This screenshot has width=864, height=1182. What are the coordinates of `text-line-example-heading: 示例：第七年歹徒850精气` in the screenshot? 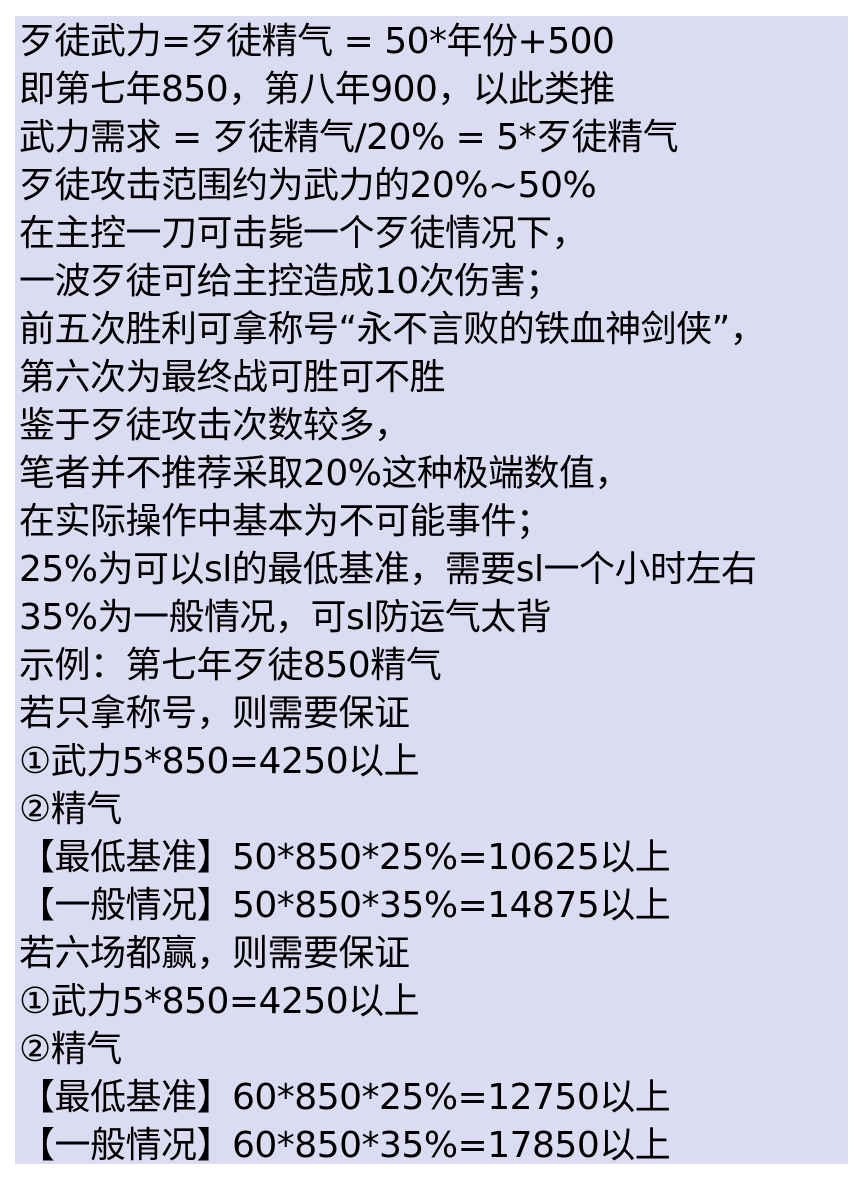 It's located at (230, 665).